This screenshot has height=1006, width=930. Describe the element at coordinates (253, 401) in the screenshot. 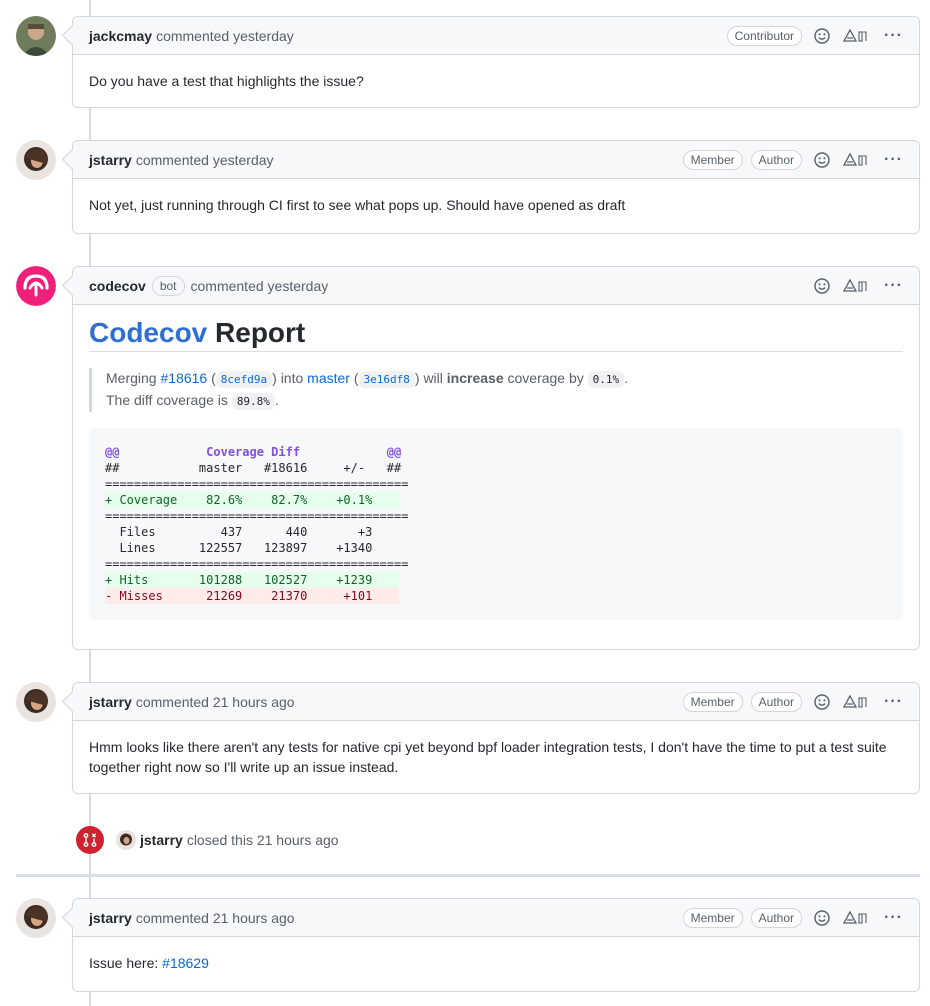

I see `diff-coverage-value: 89.8%` at that location.